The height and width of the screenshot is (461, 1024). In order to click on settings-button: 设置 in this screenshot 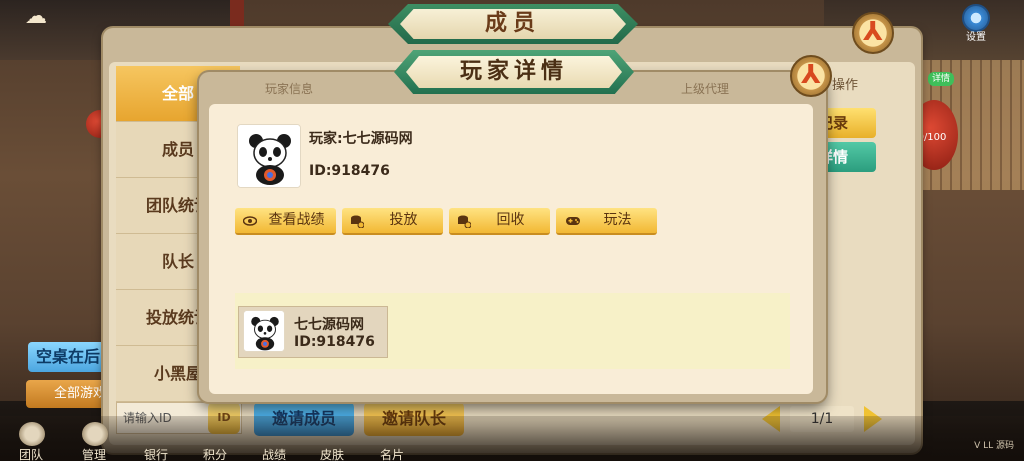, I will do `click(976, 23)`.